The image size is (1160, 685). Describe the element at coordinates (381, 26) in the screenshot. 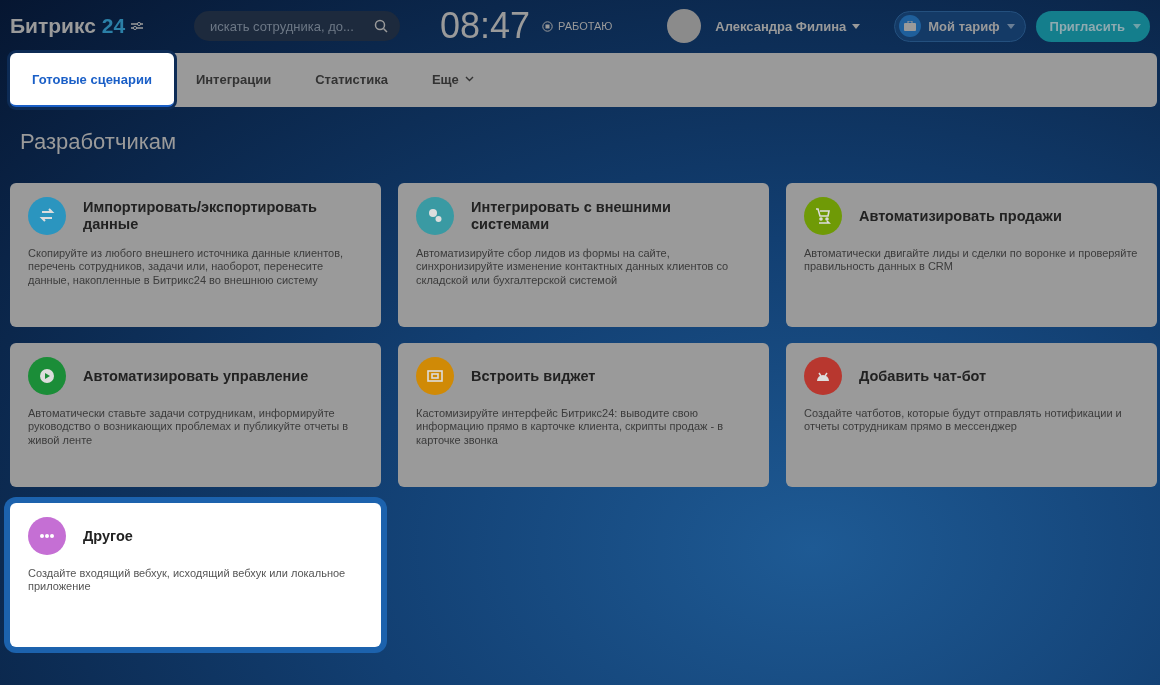

I see `search-icon` at that location.